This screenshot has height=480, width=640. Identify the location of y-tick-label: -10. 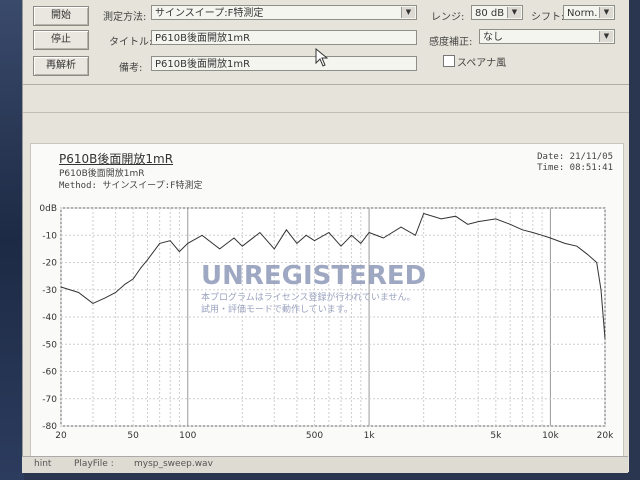
(49, 236).